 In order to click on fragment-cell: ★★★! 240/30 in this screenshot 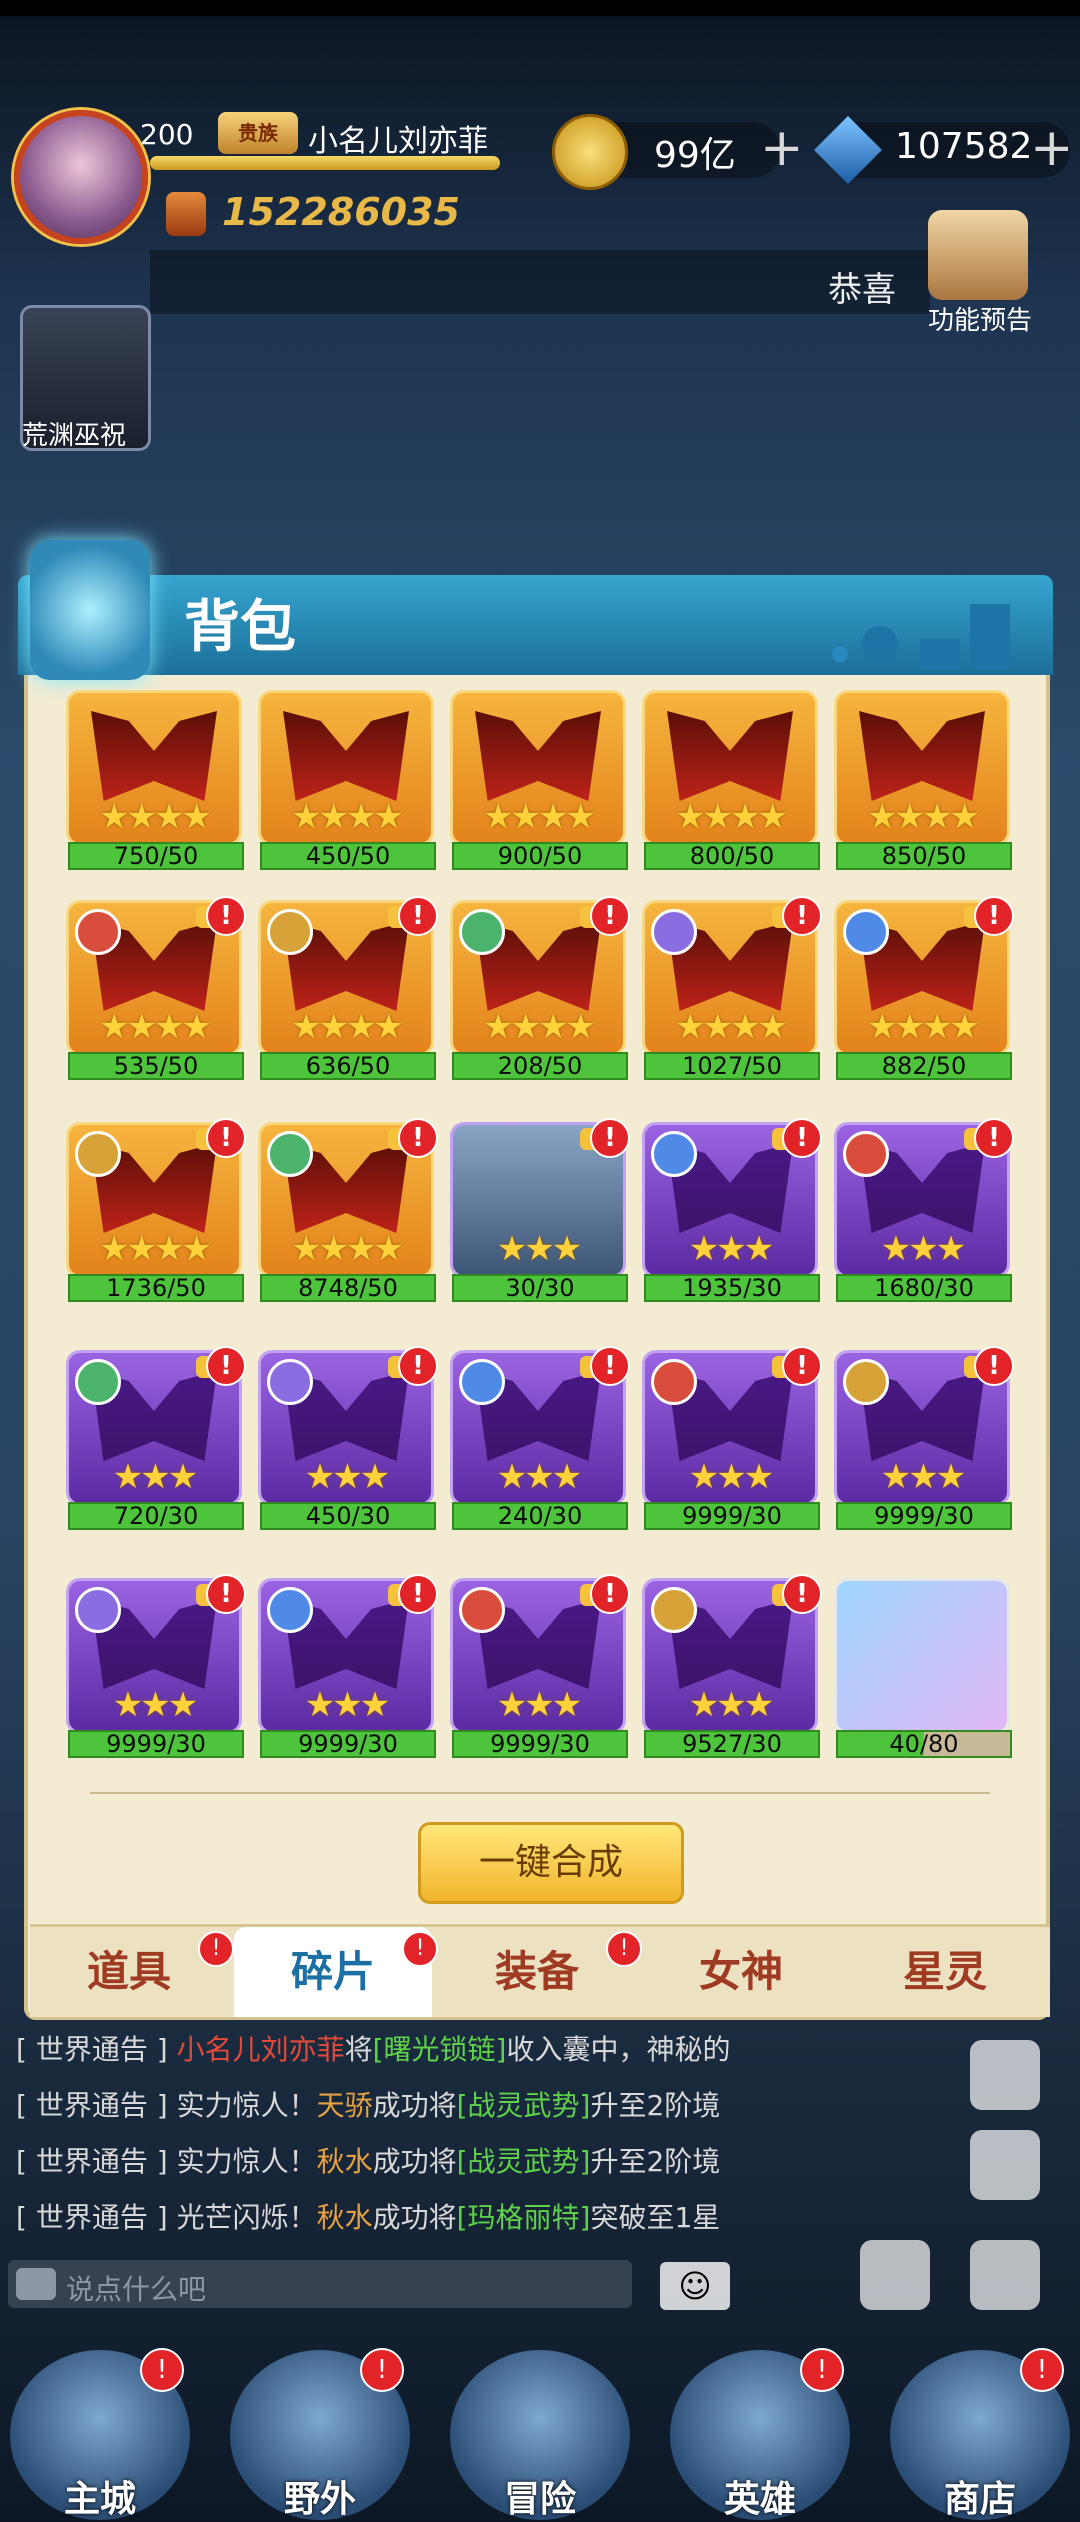, I will do `click(540, 1438)`.